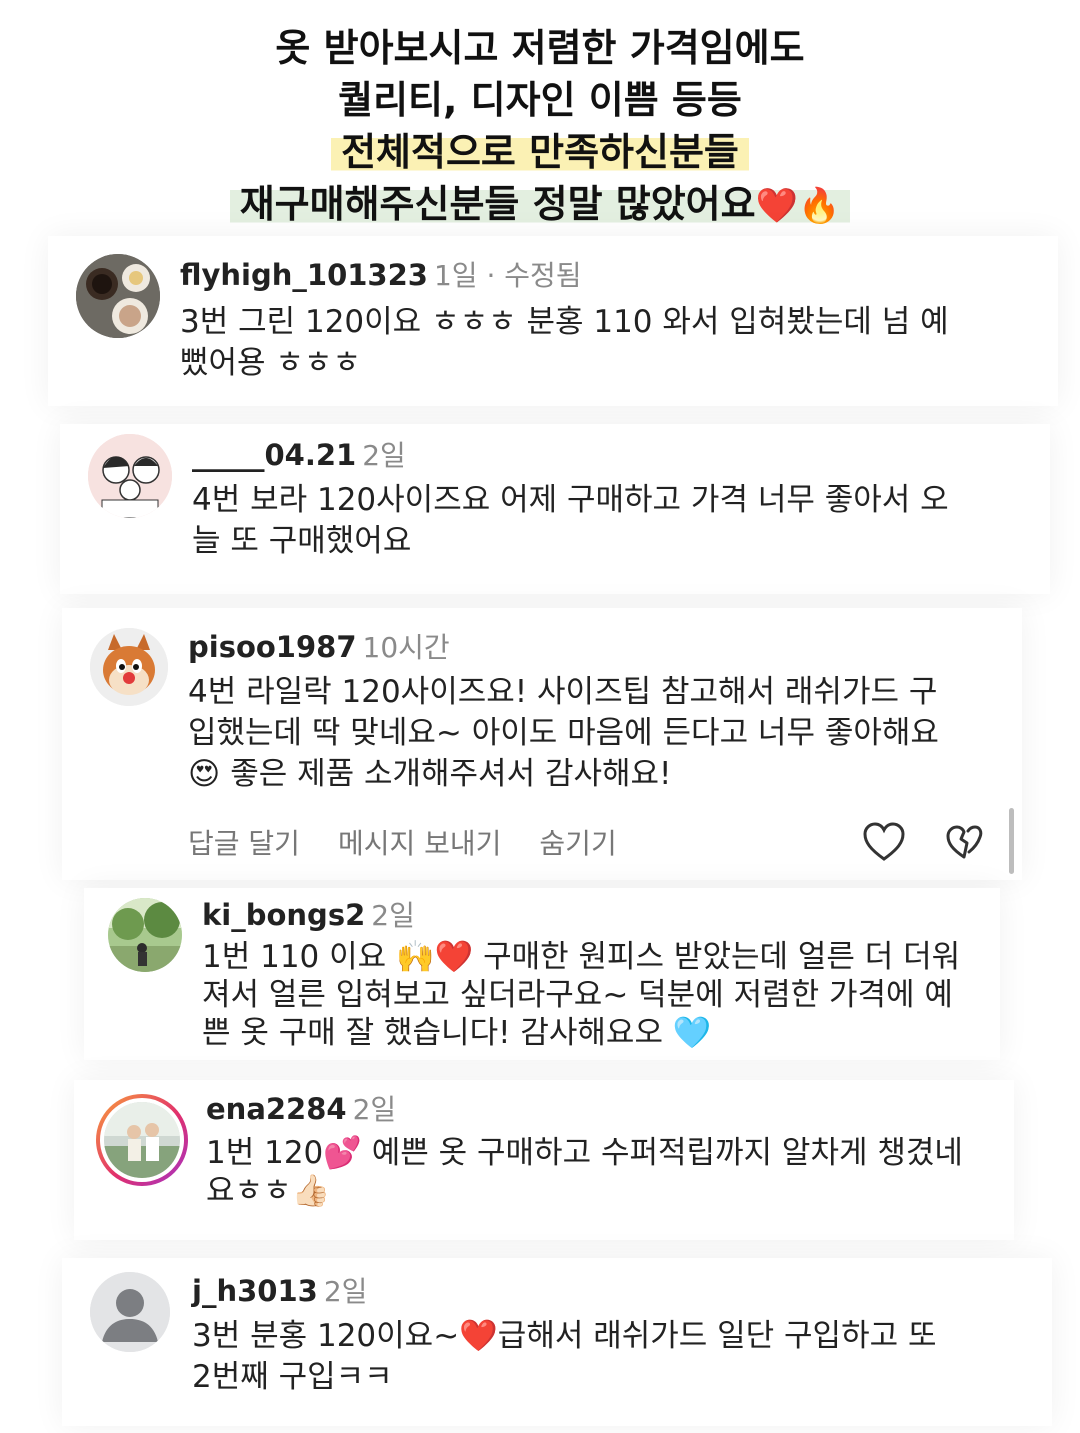 The image size is (1080, 1433). What do you see at coordinates (204, 774) in the screenshot?
I see `heart-eyes-emoji: 😍` at bounding box center [204, 774].